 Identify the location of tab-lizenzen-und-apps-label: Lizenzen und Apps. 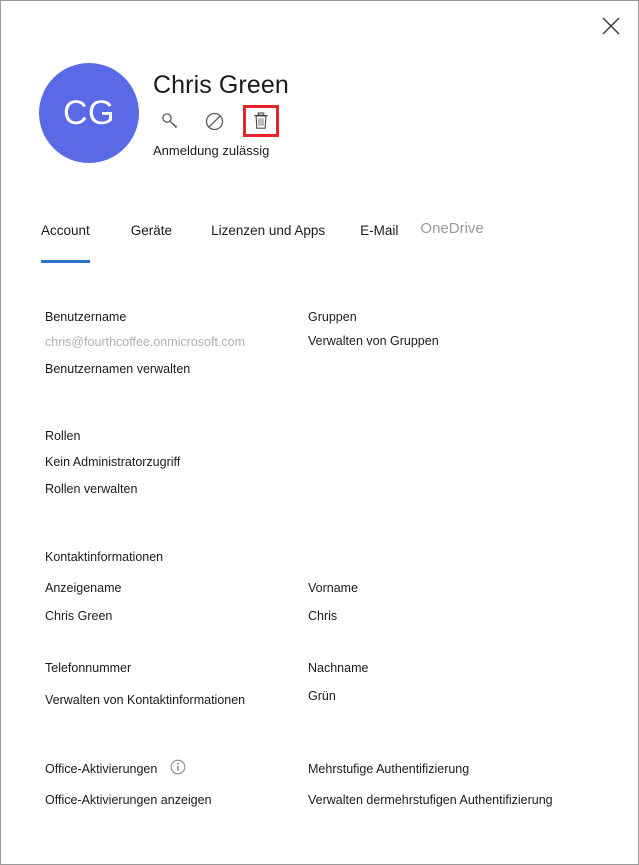
(268, 230).